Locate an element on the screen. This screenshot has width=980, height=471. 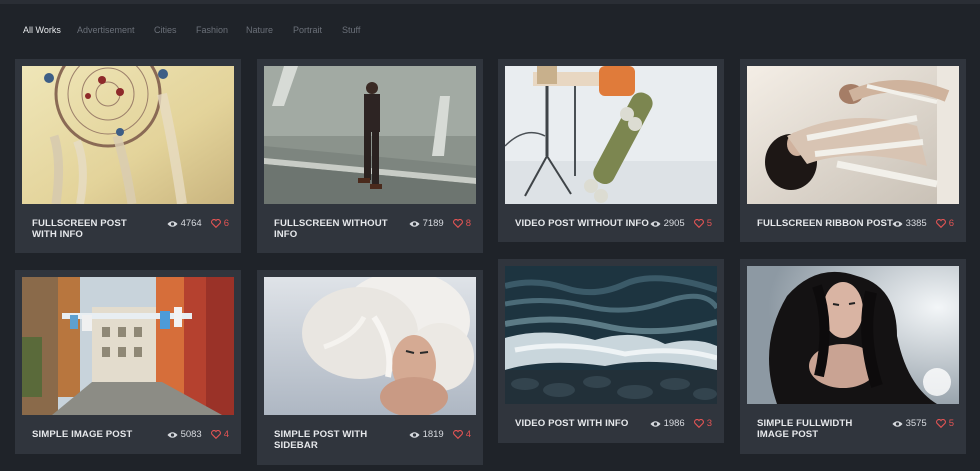
post-stats: 1819 4 is located at coordinates (440, 434).